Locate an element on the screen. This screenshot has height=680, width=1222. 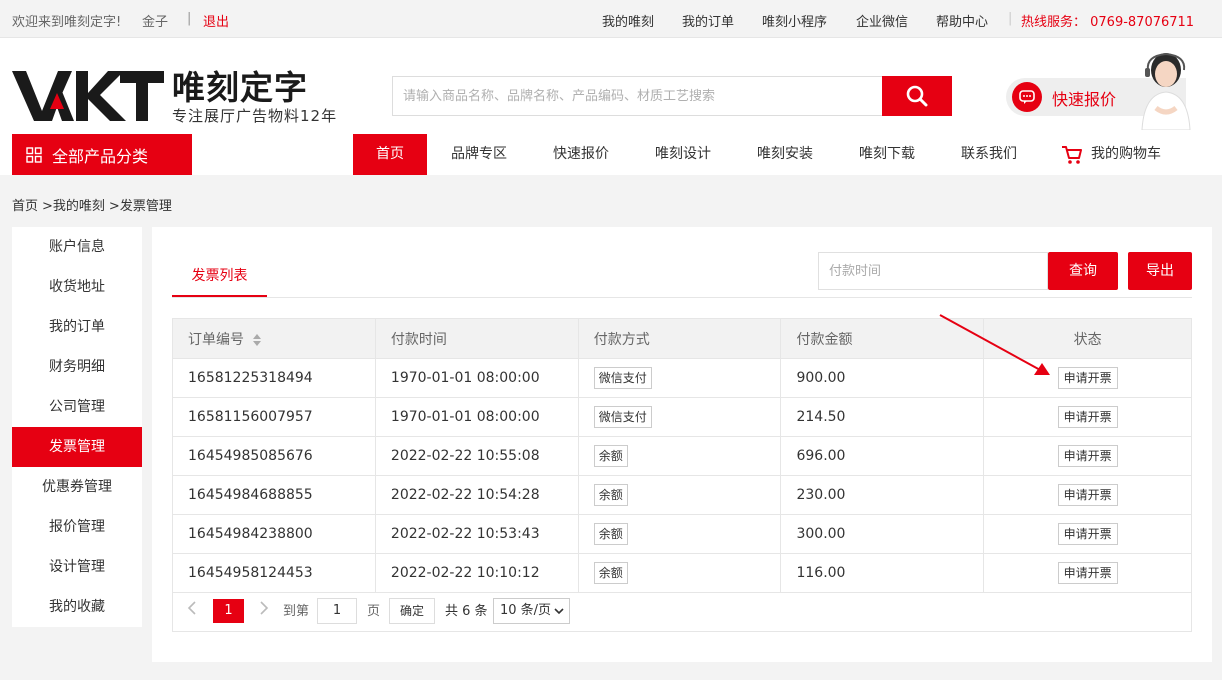
tab-divider is located at coordinates (682, 297).